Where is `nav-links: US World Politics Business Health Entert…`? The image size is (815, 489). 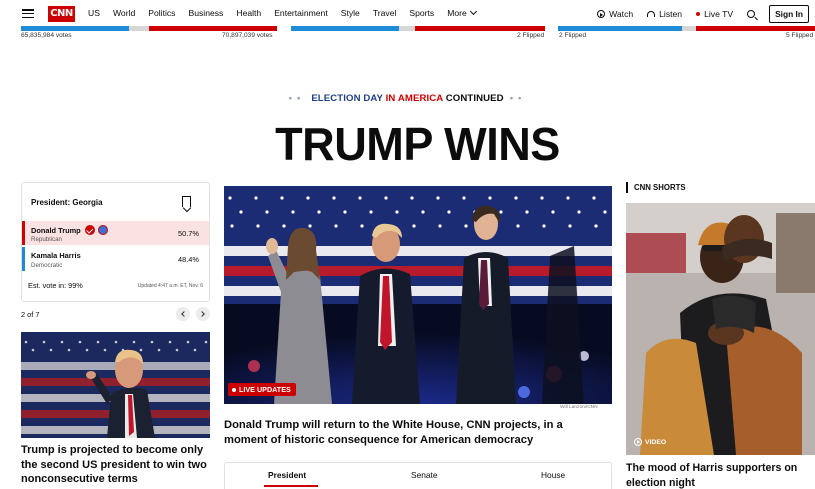
nav-links: US World Politics Business Health Entert… is located at coordinates (295, 12).